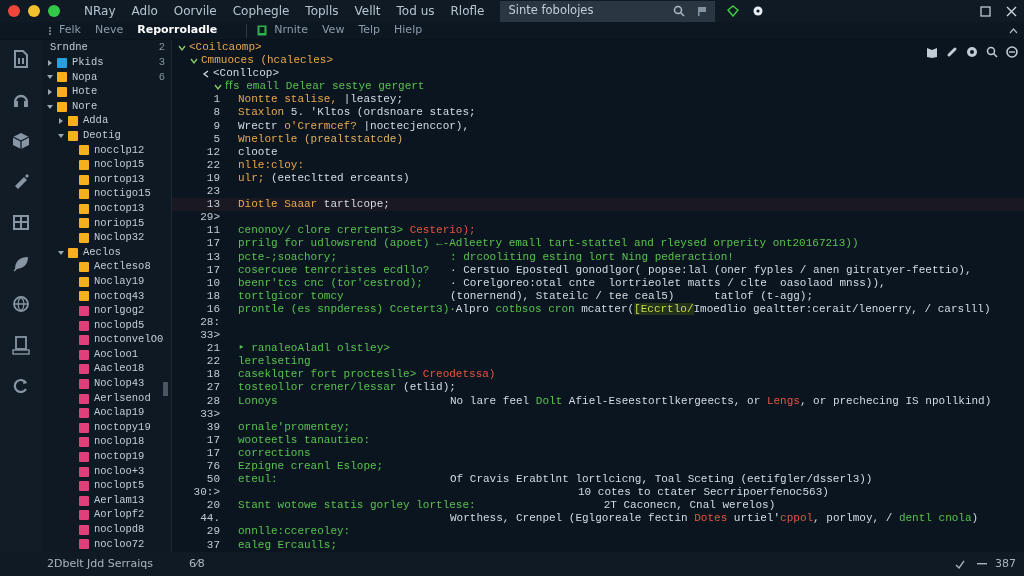 Image resolution: width=1024 pixels, height=576 pixels. Describe the element at coordinates (733, 11) in the screenshot. I see `gem-icon` at that location.